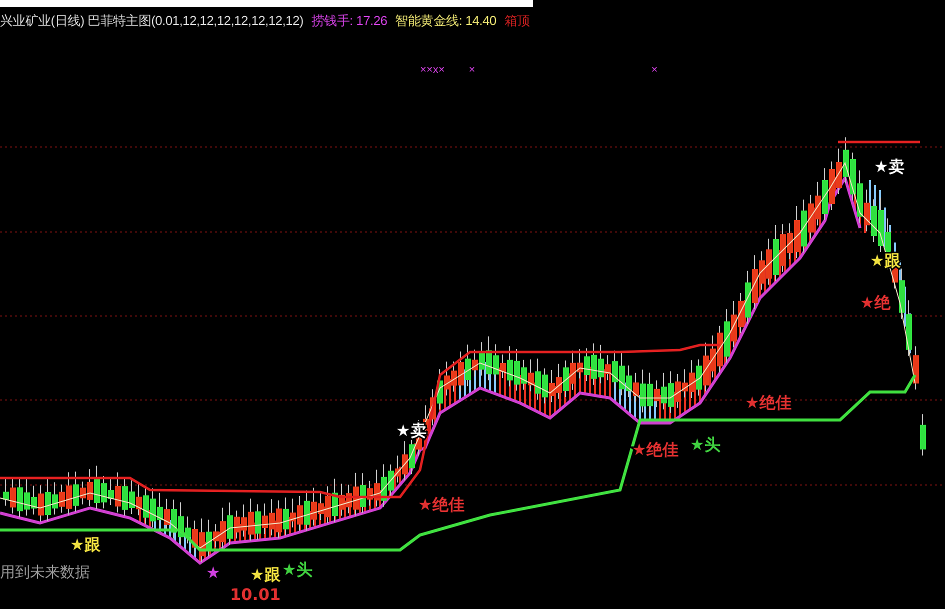  I want to click on indicator-label: 箱顶, so click(517, 21).